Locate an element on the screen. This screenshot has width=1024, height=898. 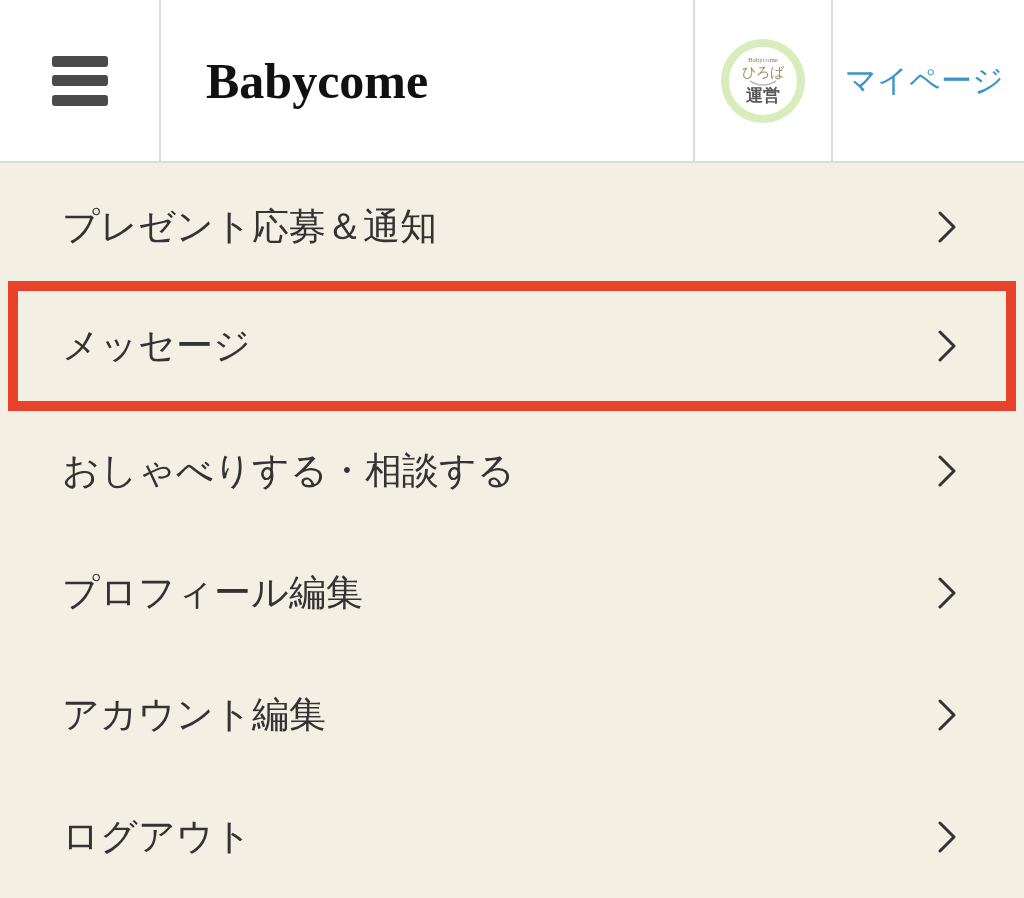
menu-item: おしゃべりする・相談する is located at coordinates (512, 471).